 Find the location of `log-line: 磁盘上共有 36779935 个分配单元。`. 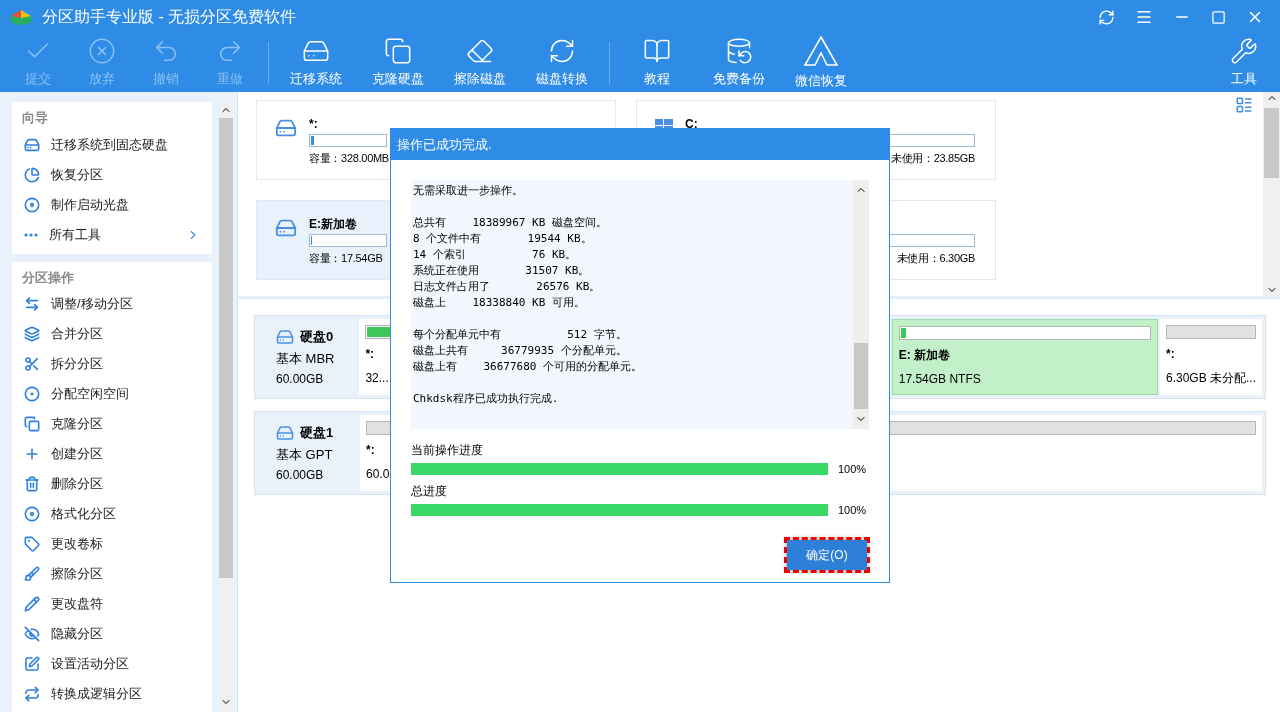

log-line: 磁盘上共有 36779935 个分配单元。 is located at coordinates (520, 351).